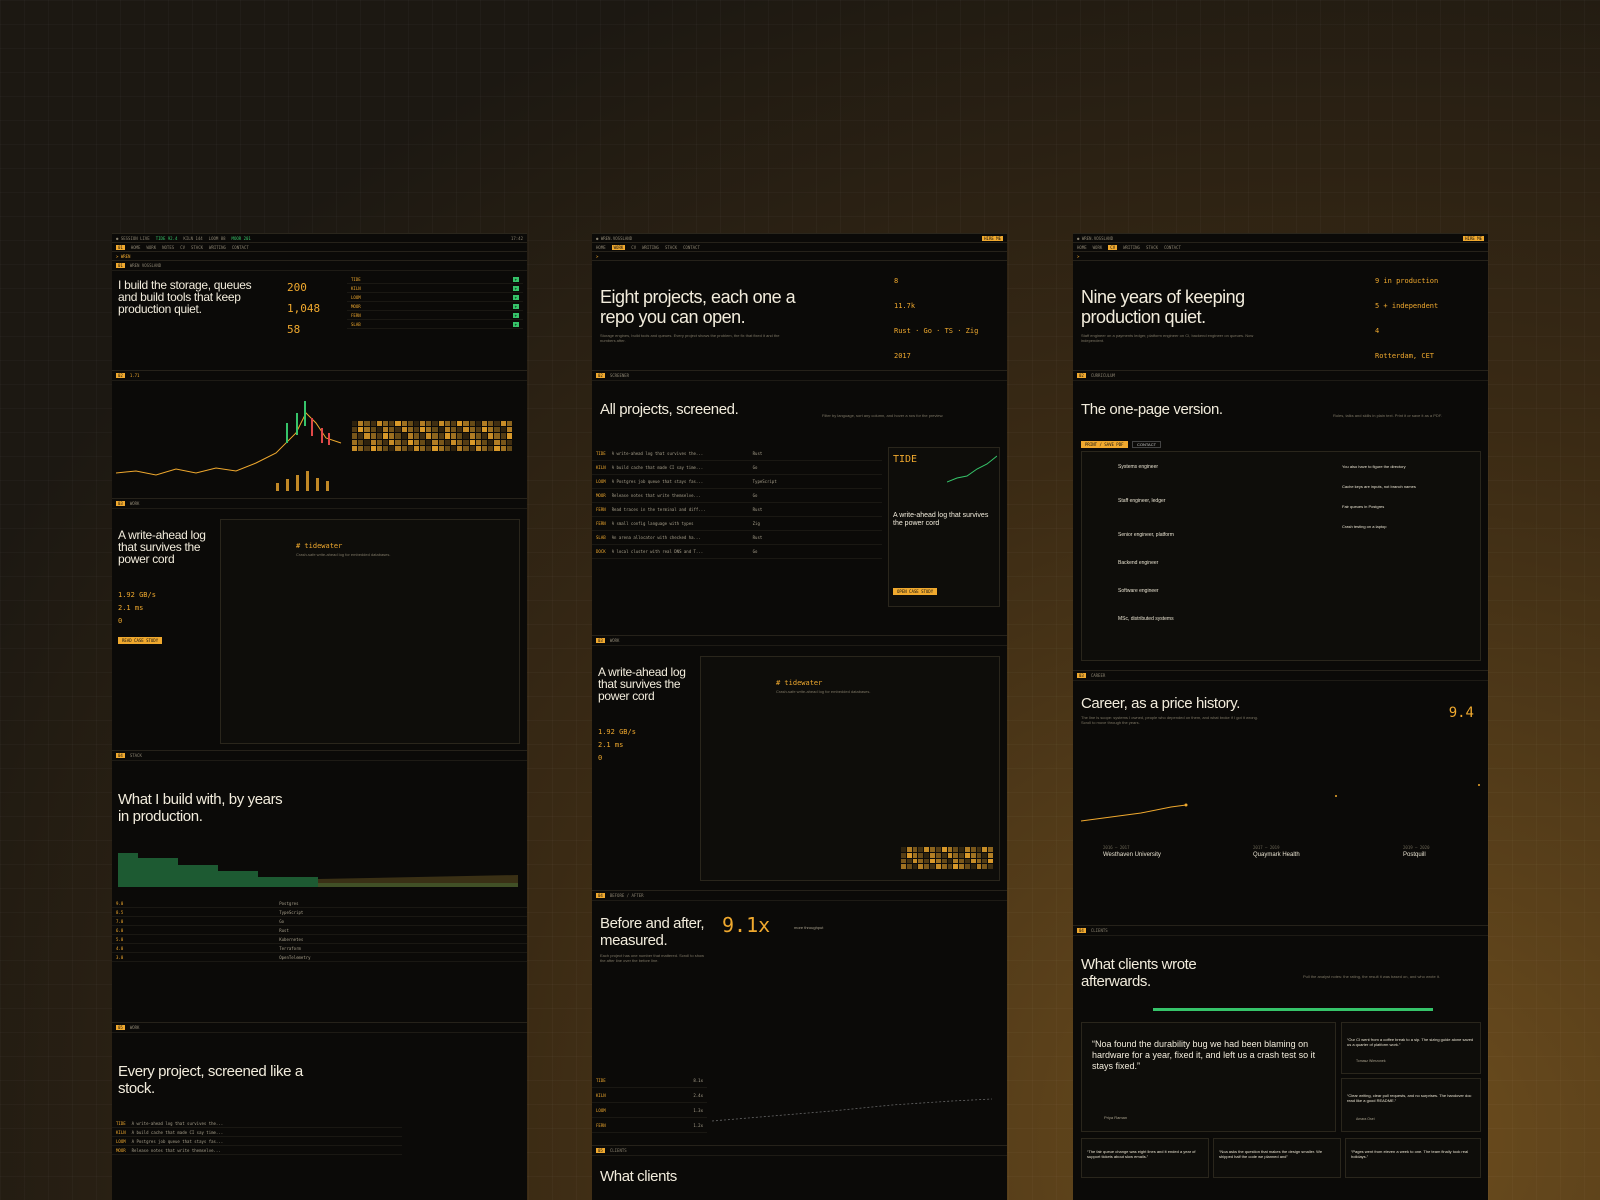 This screenshot has width=1600, height=1200. Describe the element at coordinates (852, 1110) in the screenshot. I see `before-after-chart` at that location.